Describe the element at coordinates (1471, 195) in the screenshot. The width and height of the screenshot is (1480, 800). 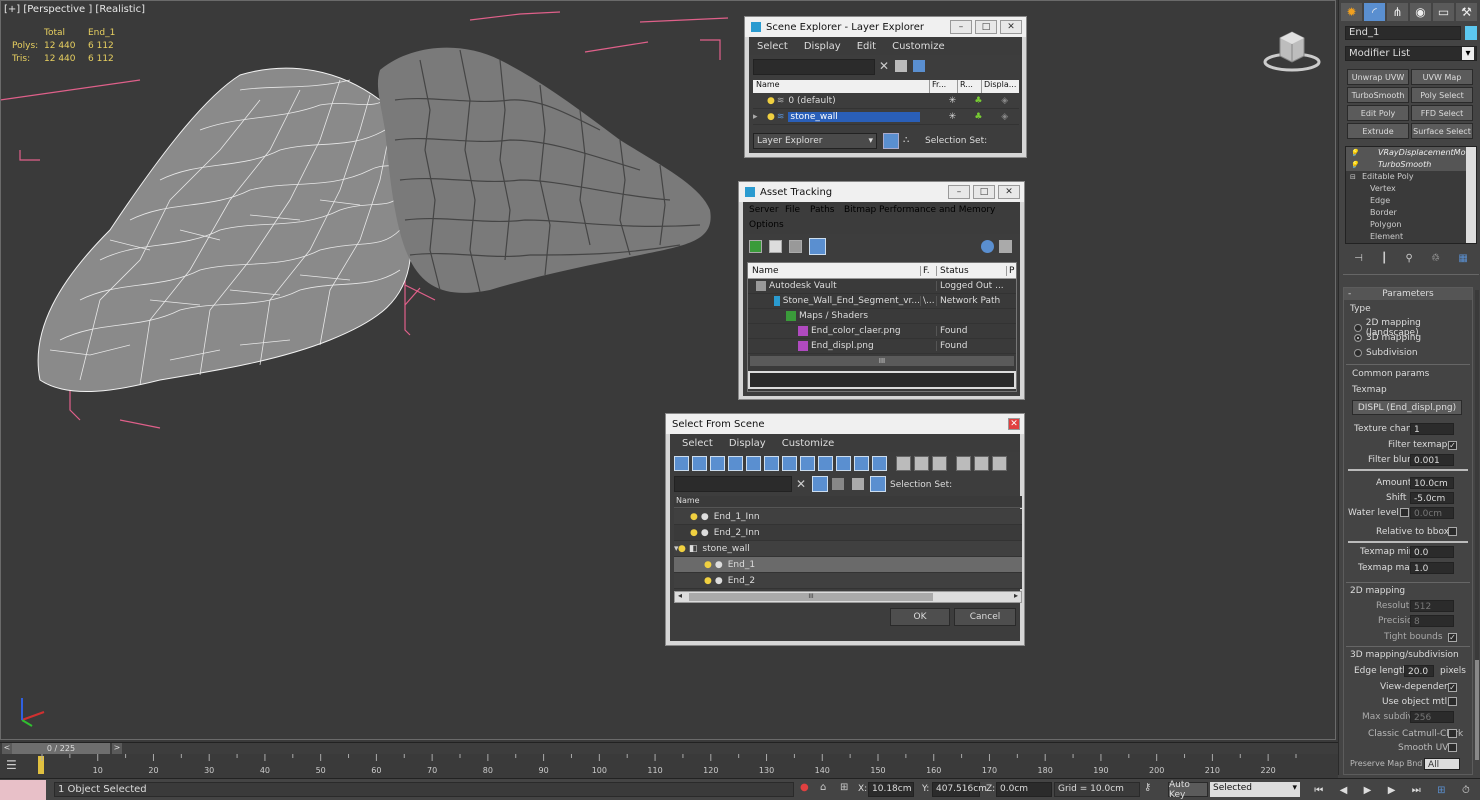
I see `stack-scrollbar` at that location.